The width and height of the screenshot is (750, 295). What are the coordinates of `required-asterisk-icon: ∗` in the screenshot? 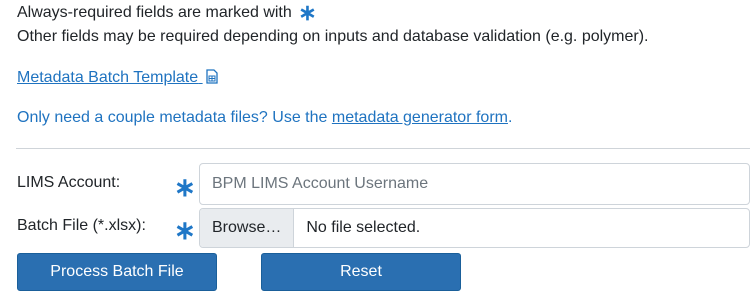 It's located at (307, 12).